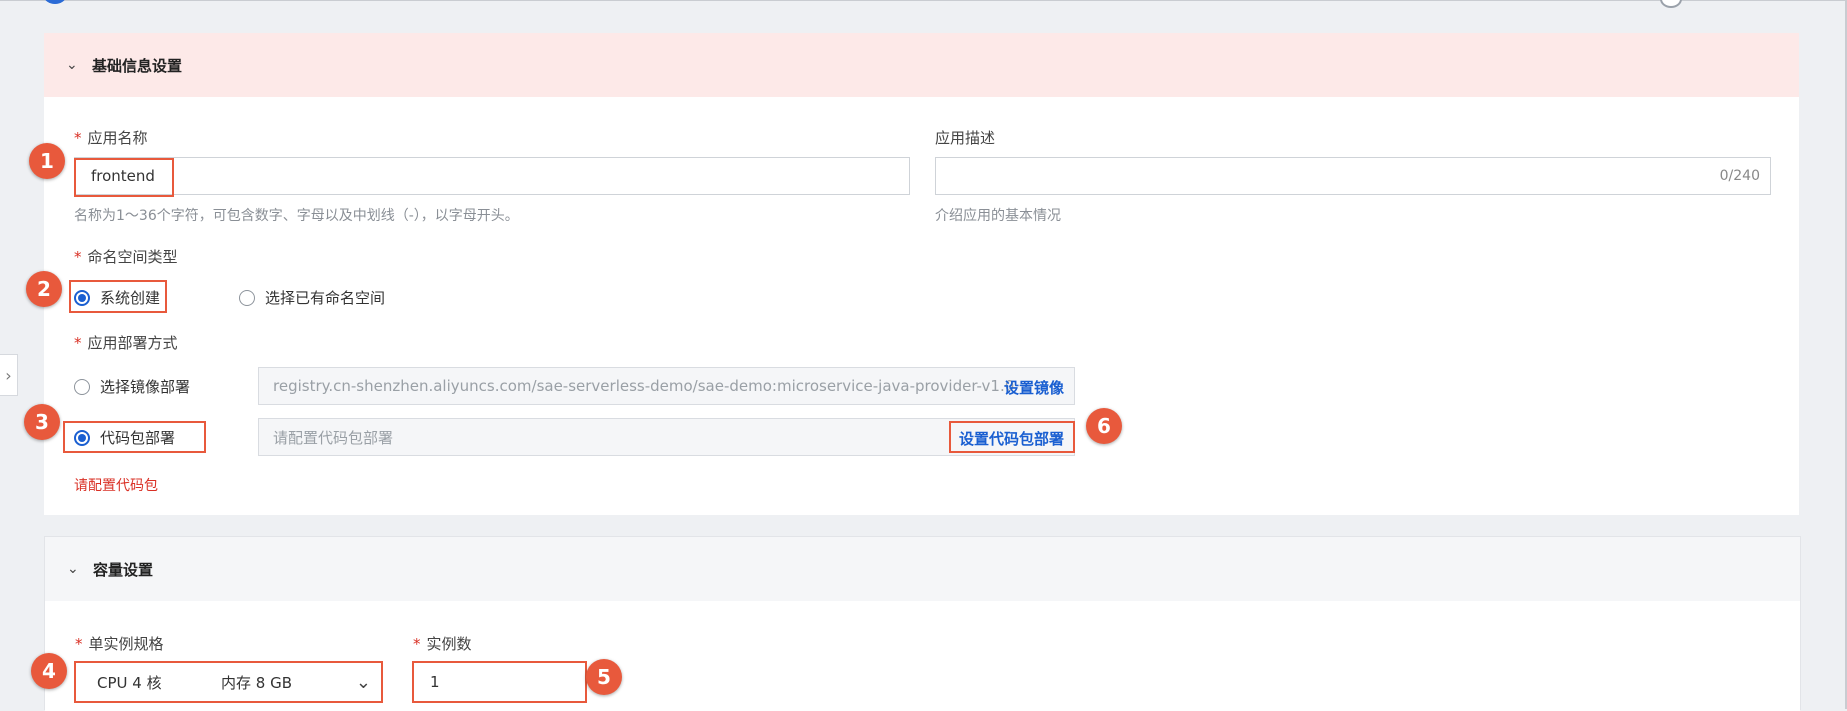 This screenshot has width=1847, height=711. Describe the element at coordinates (116, 486) in the screenshot. I see `package-error: 请配置代码包` at that location.